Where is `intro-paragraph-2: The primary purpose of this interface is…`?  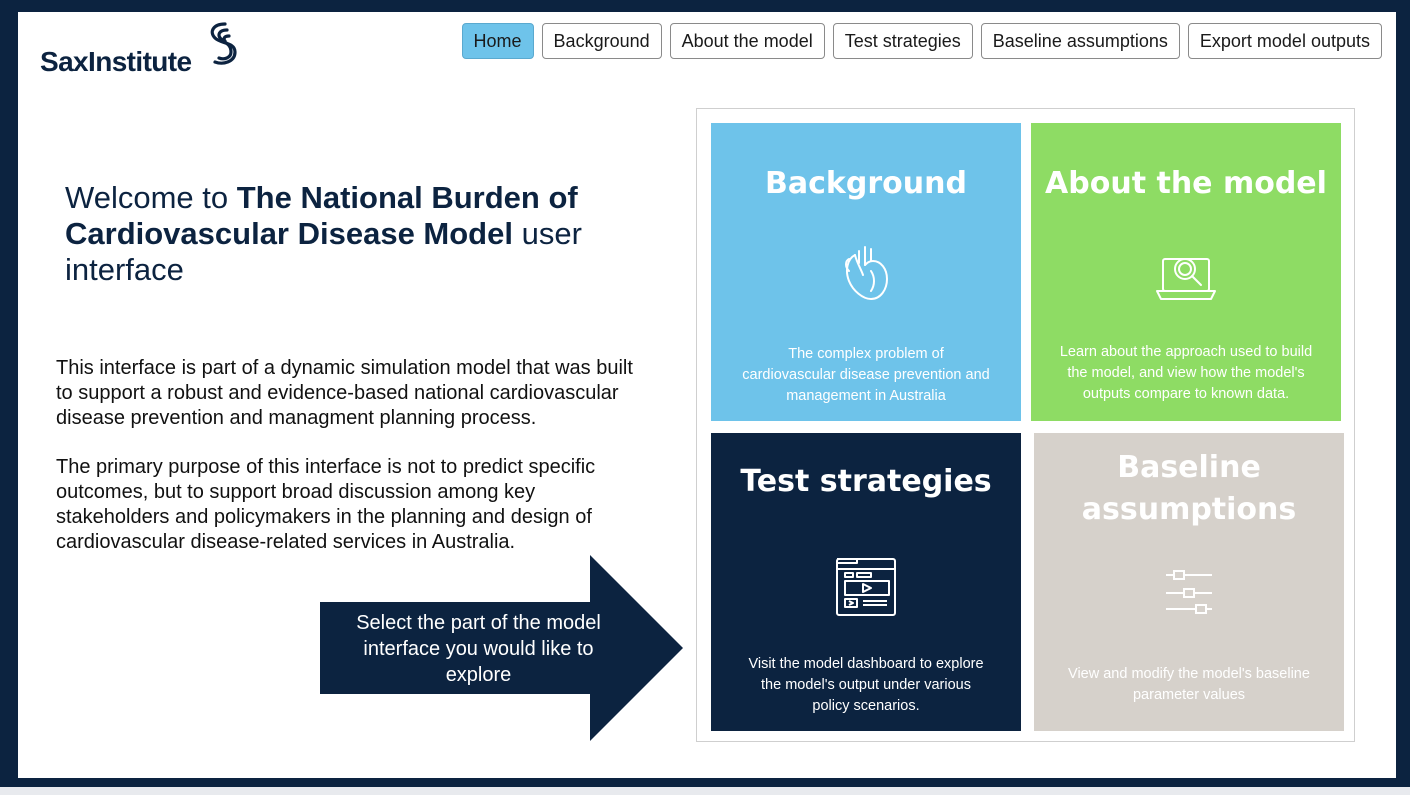
intro-paragraph-2: The primary purpose of this interface is… is located at coordinates (326, 504).